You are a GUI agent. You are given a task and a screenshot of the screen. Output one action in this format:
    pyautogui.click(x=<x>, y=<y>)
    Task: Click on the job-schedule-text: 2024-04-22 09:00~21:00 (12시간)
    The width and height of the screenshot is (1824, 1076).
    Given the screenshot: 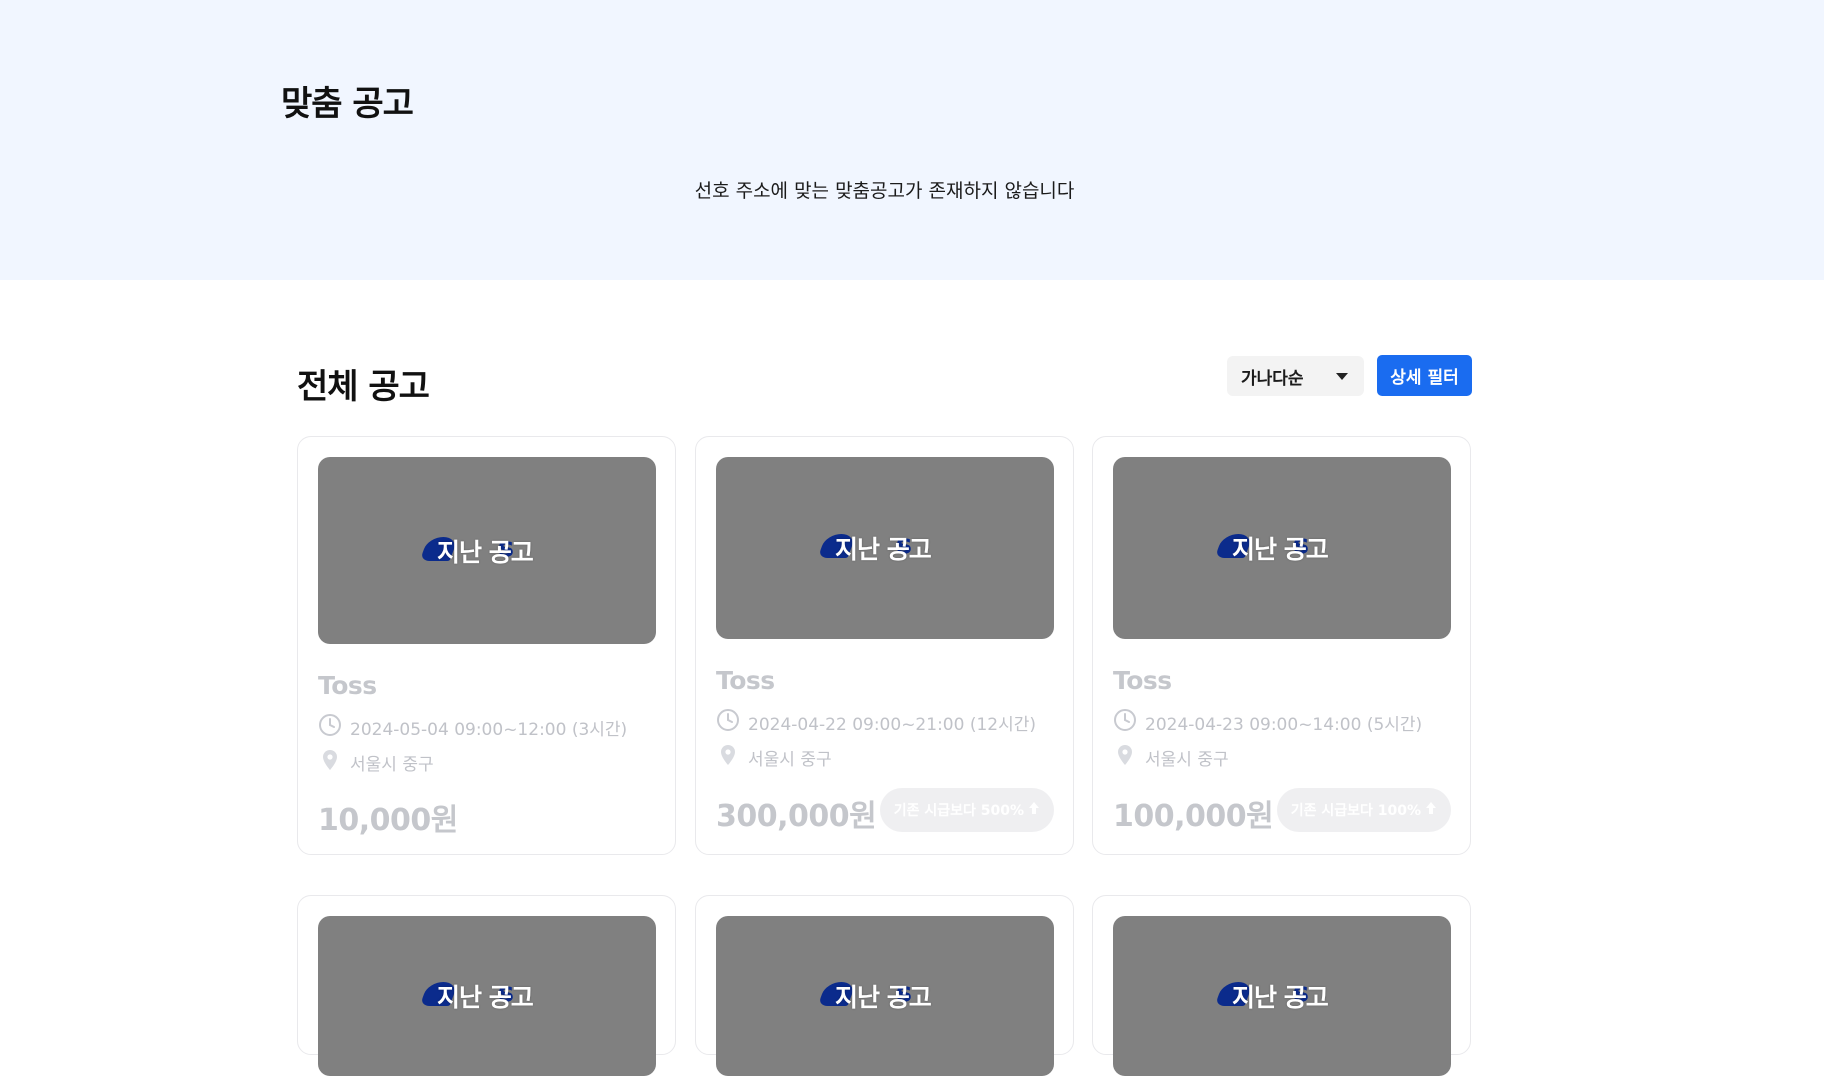 What is the action you would take?
    pyautogui.click(x=892, y=725)
    